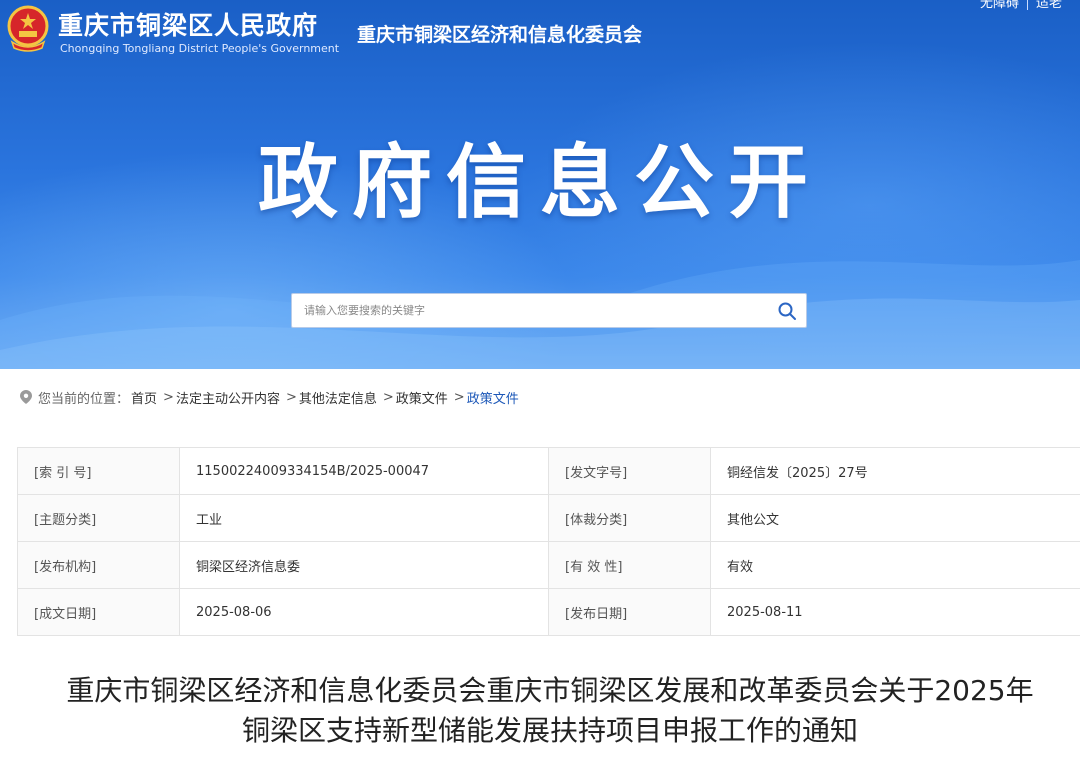 The width and height of the screenshot is (1080, 761). I want to click on breadcrumb-item-other-info: 其他法定信息, so click(338, 397).